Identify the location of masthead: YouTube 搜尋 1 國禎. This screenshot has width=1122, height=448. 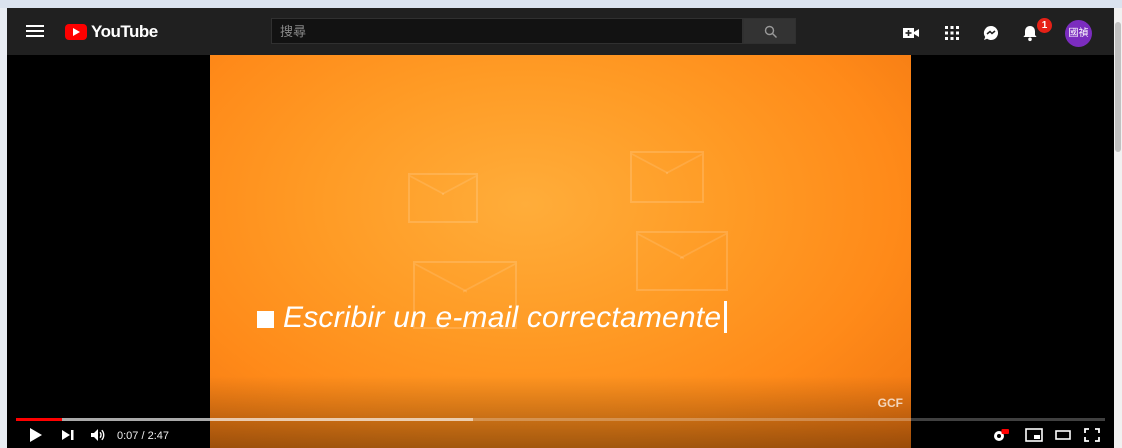
(560, 31).